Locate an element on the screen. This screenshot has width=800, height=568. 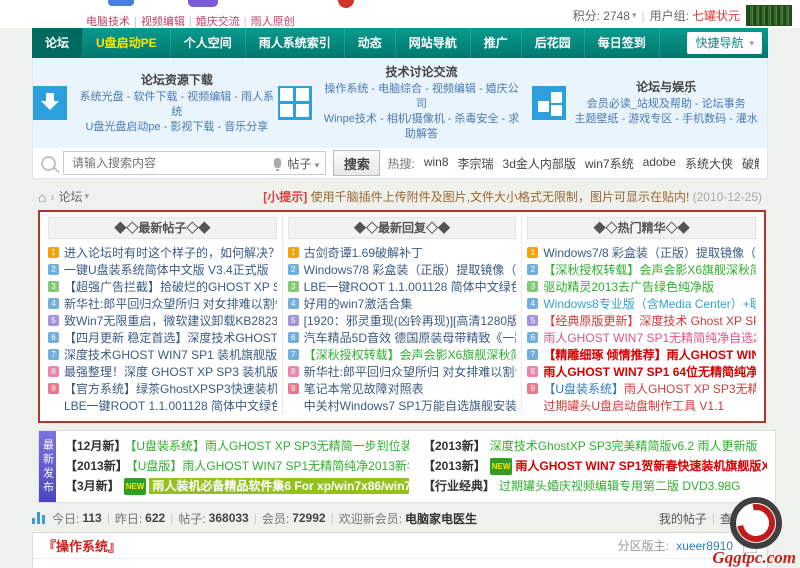
list-item: 【U盘装系统】雨人GHOST XP SP3无精简一步到位装 is located at coordinates (641, 388).